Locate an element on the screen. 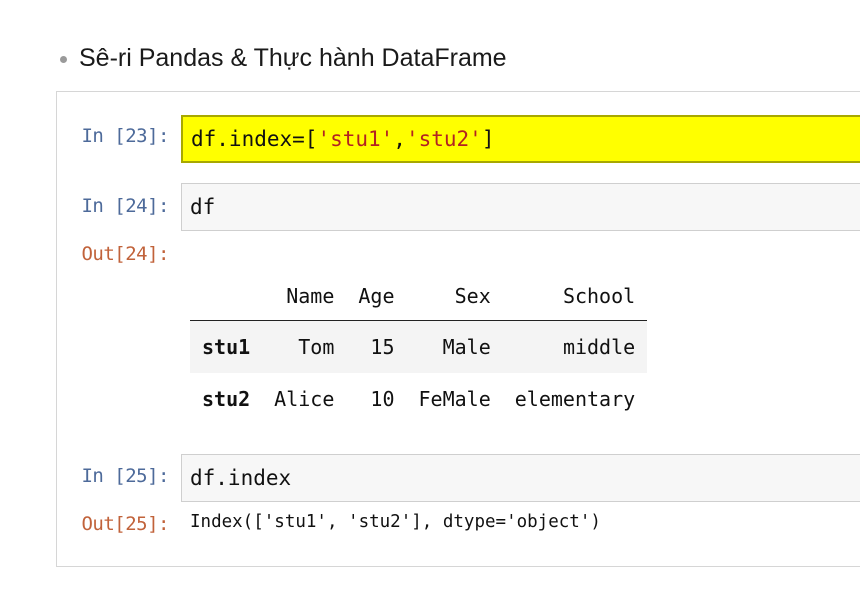 This screenshot has width=860, height=612. table-row: stu2 Alice 10 FeMale elementary is located at coordinates (418, 399).